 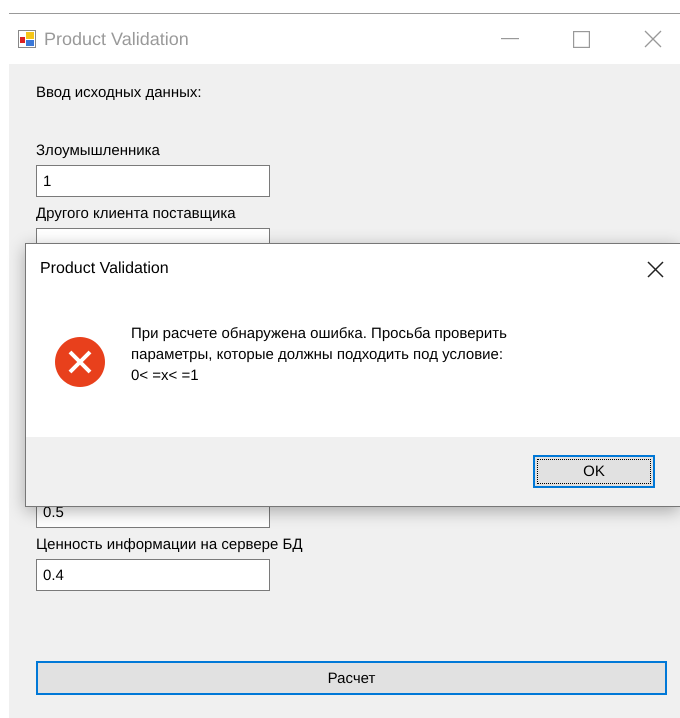 What do you see at coordinates (119, 93) in the screenshot?
I see `section-heading: Ввод исходных данных:` at bounding box center [119, 93].